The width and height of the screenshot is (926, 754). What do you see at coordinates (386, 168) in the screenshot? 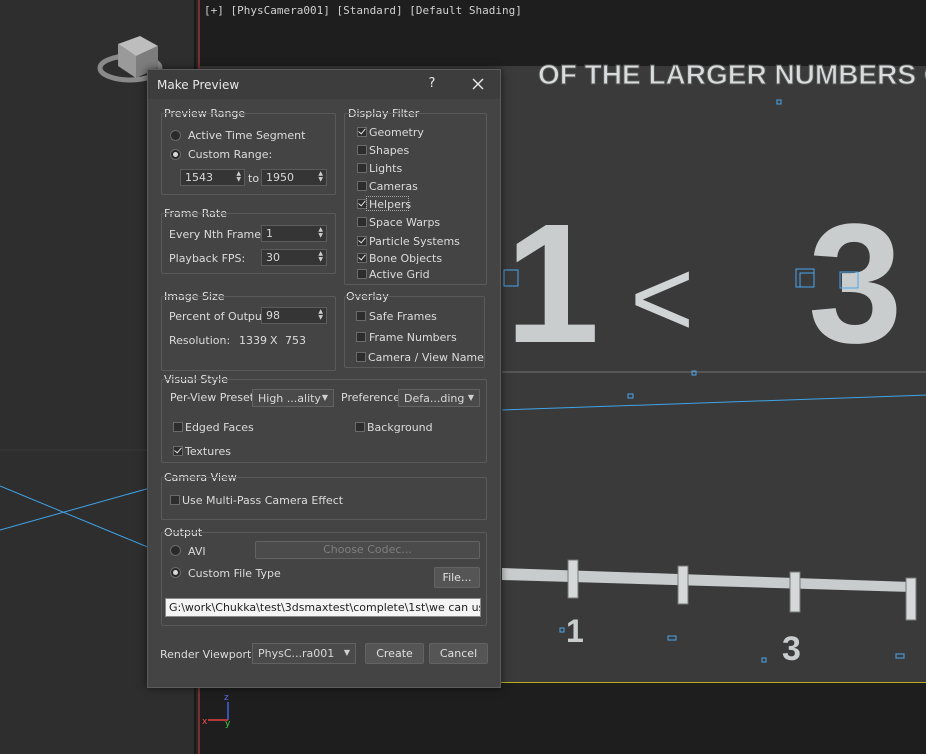
I see `lights-label: Lights` at bounding box center [386, 168].